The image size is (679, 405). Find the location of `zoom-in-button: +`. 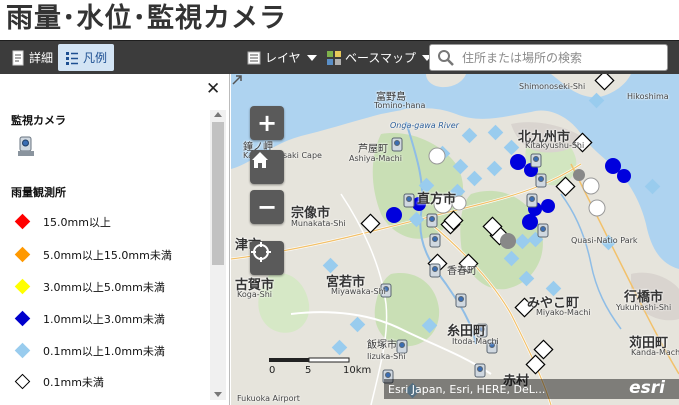

zoom-in-button: + is located at coordinates (267, 123).